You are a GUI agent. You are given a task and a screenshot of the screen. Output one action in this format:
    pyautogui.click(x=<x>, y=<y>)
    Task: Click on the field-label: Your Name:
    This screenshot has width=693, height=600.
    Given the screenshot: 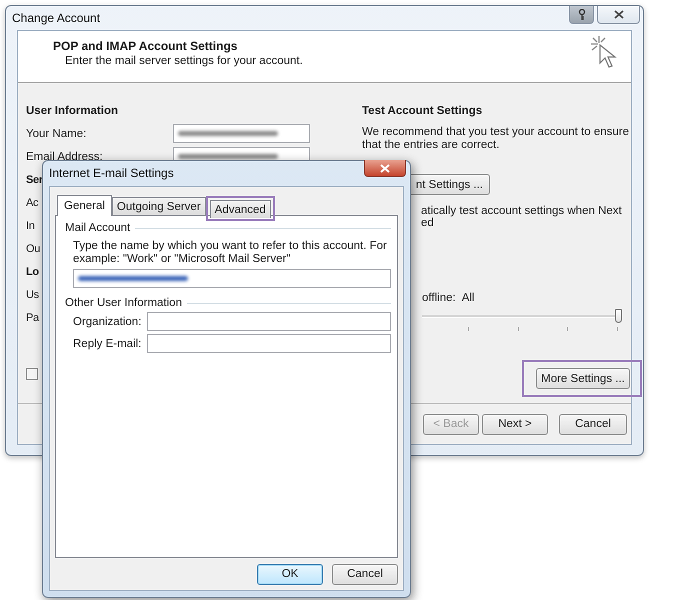 What is the action you would take?
    pyautogui.click(x=57, y=134)
    